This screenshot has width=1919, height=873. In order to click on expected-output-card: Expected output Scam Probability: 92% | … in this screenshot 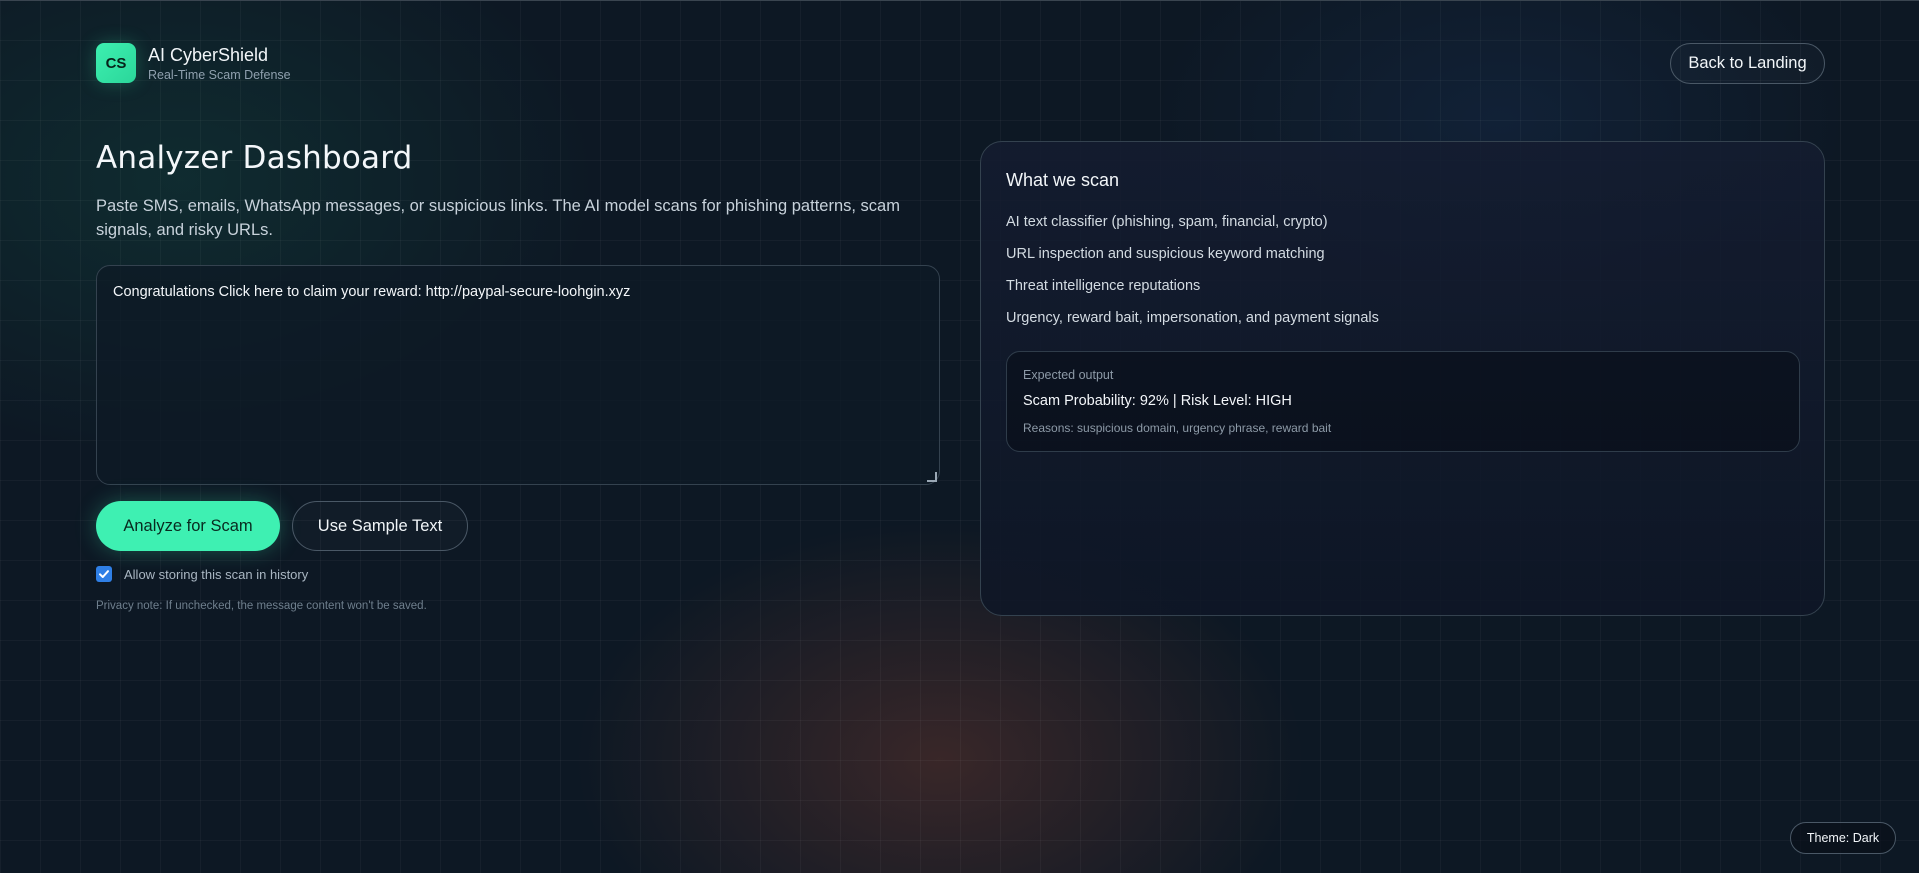, I will do `click(1403, 401)`.